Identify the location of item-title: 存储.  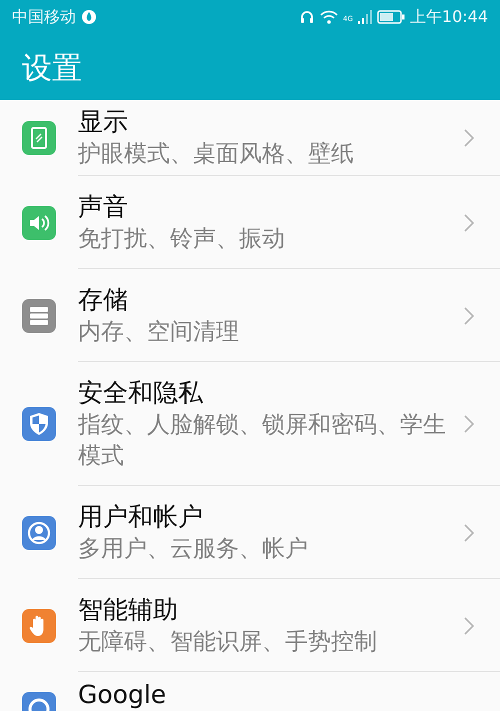
(103, 300).